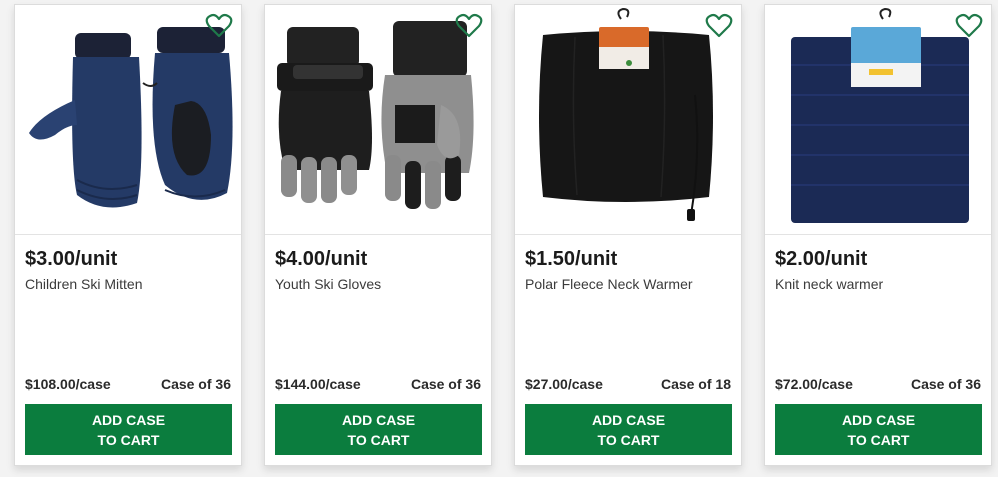 The image size is (998, 477). Describe the element at coordinates (880, 115) in the screenshot. I see `knit-warmer-image` at that location.